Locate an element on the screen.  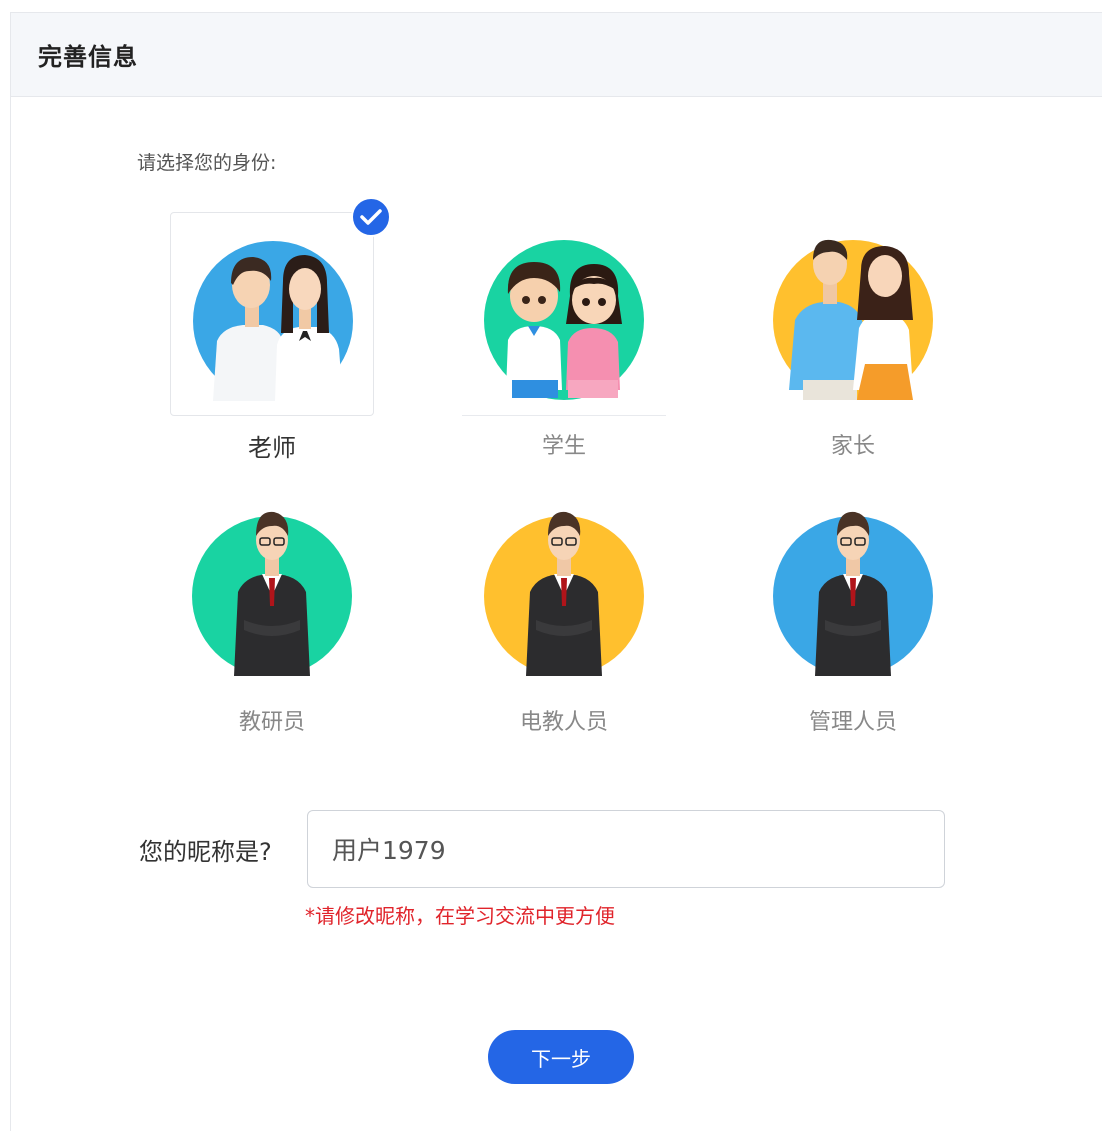
admin-avatar is located at coordinates (853, 593).